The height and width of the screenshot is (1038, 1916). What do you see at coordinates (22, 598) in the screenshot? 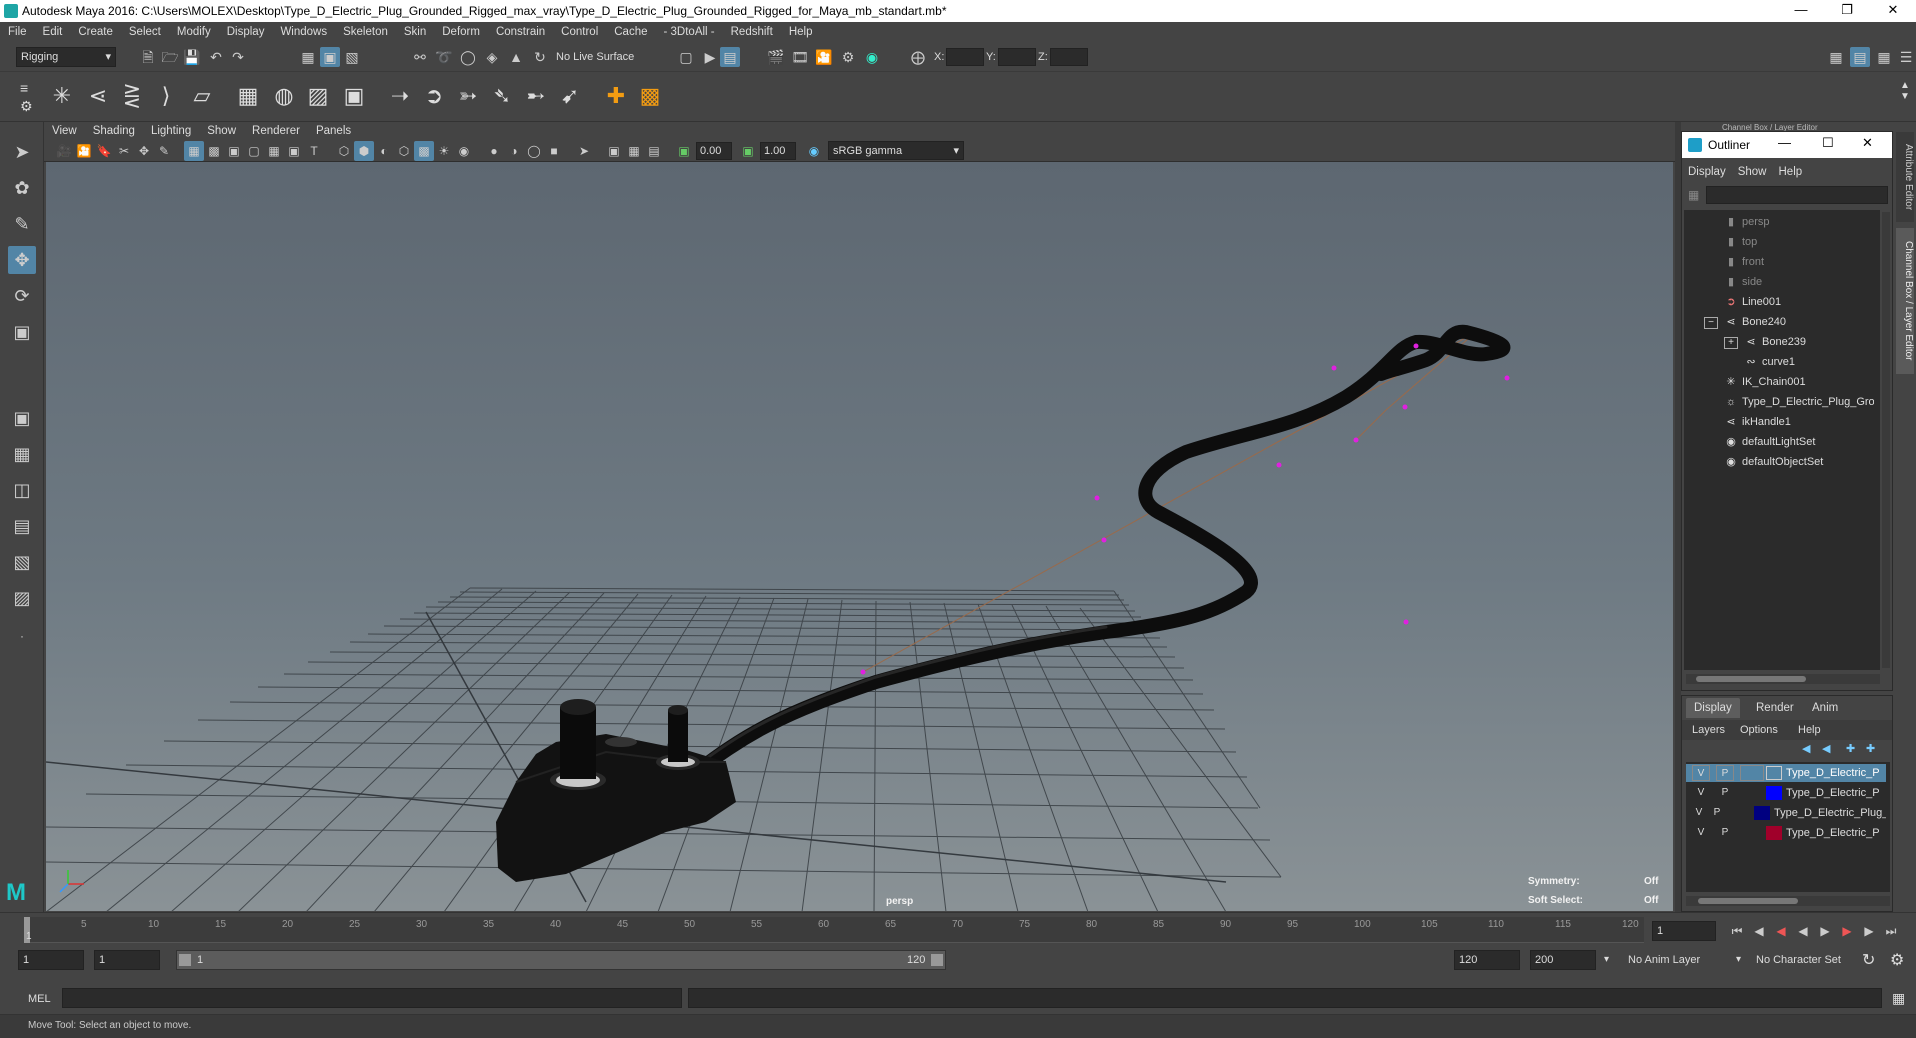
I see `hypershade-layout-icon: ▨` at bounding box center [22, 598].